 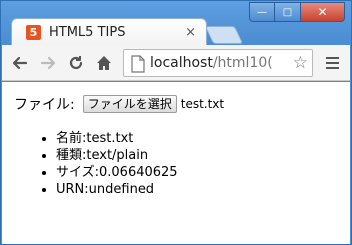 I want to click on browser-tab: 5 HTML5 TIPS ×, so click(x=109, y=32).